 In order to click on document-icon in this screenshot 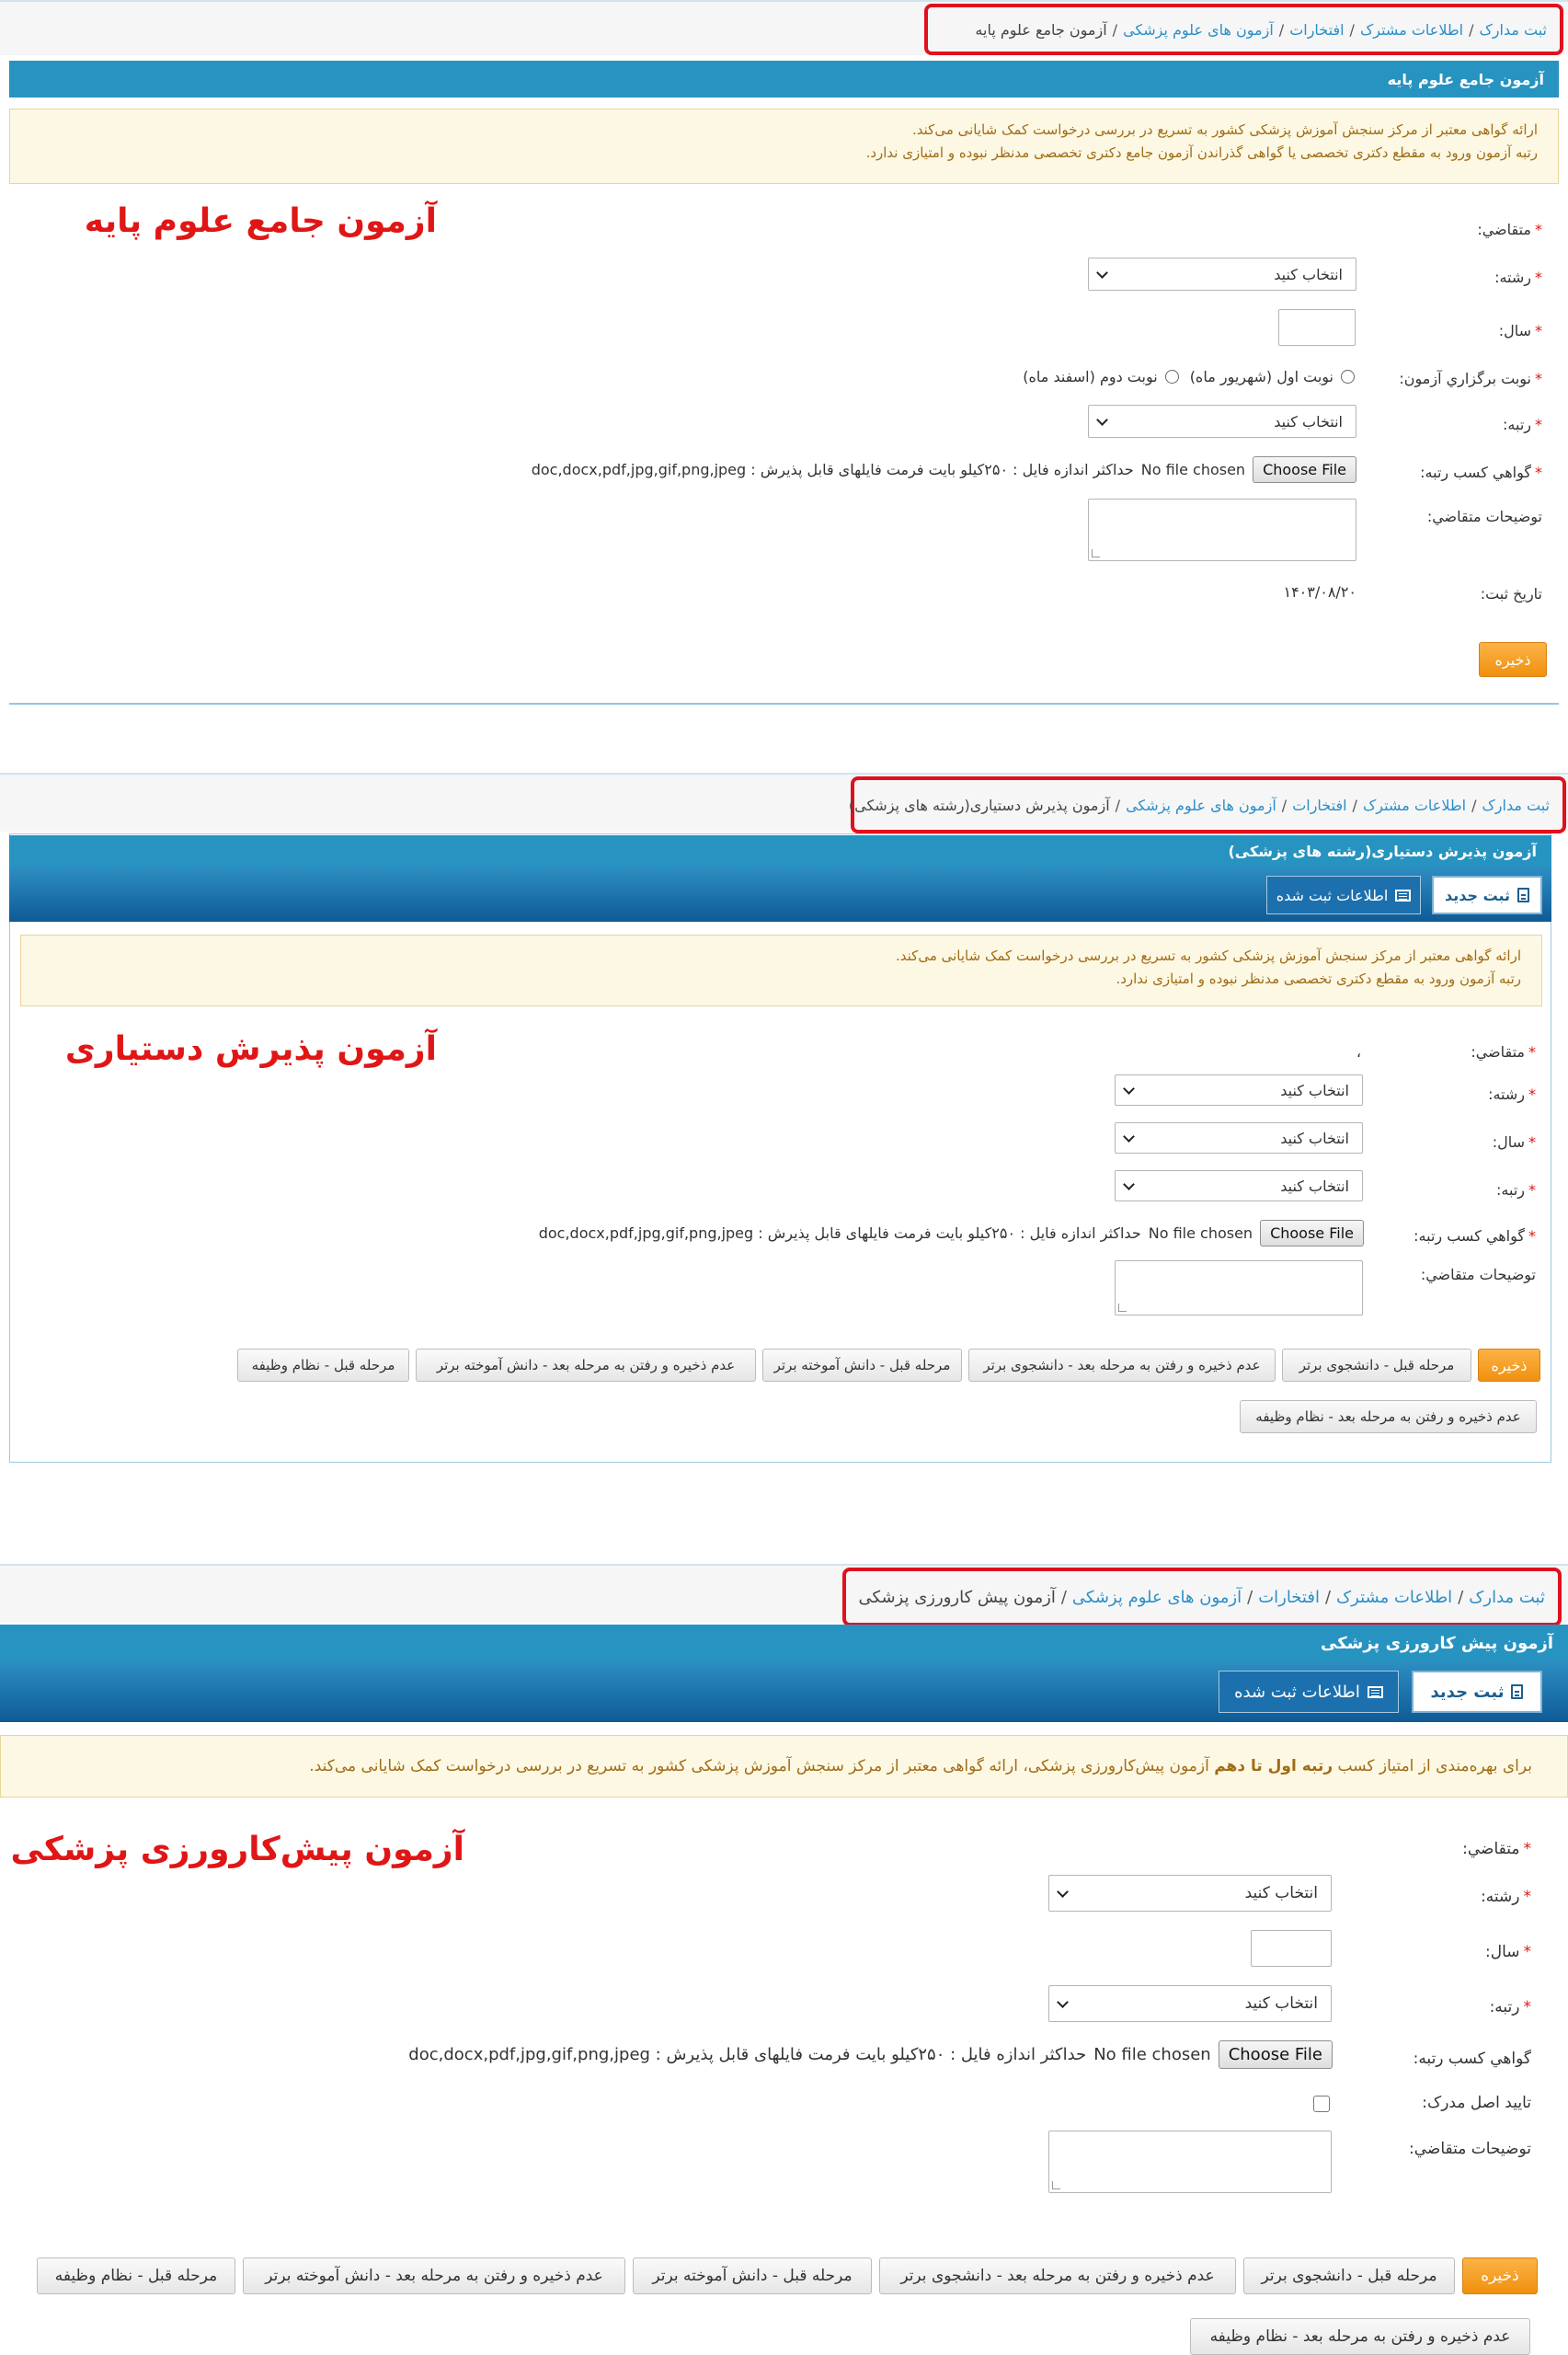, I will do `click(1517, 1691)`.